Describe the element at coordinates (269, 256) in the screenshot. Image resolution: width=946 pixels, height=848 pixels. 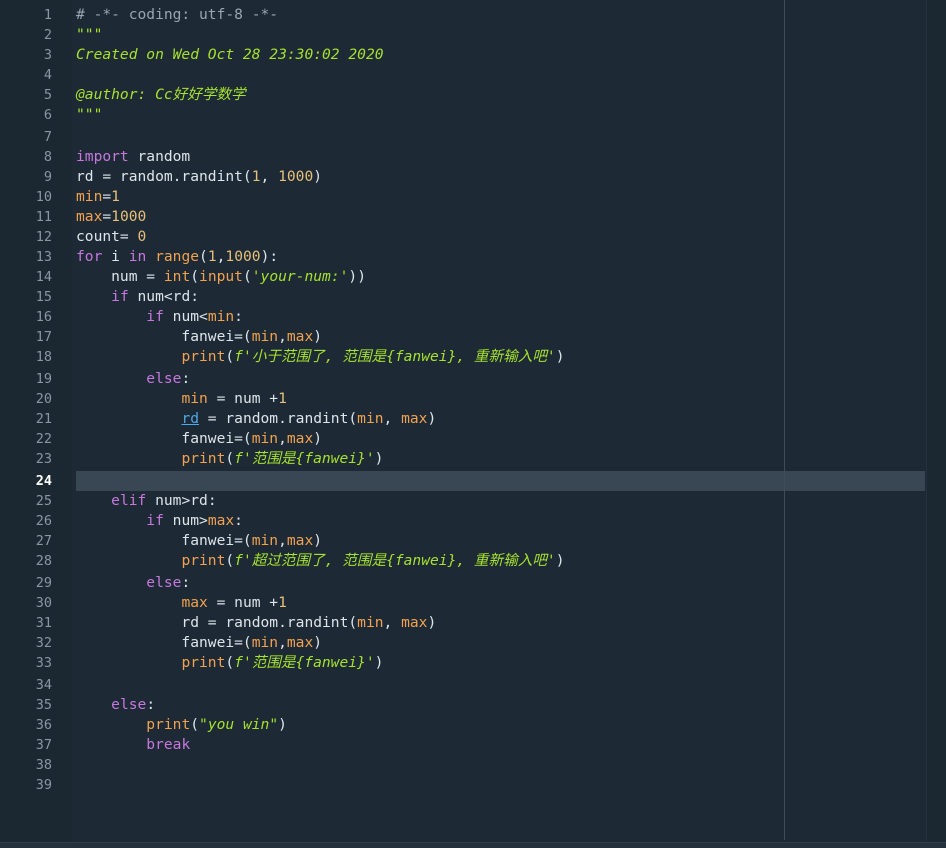
I see `code-token: ):` at that location.